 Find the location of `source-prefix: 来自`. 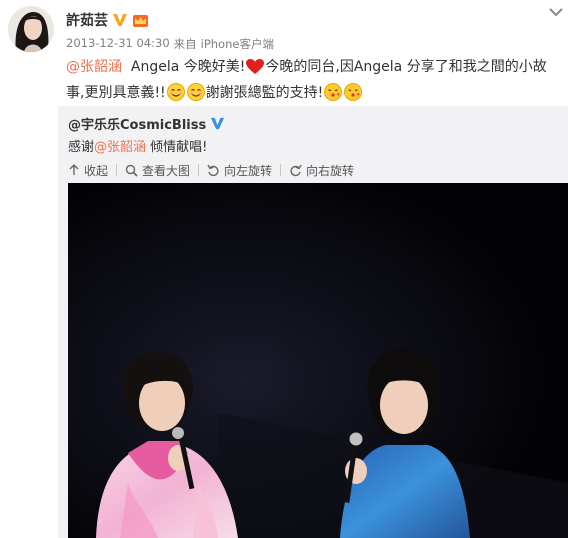

source-prefix: 来自 is located at coordinates (185, 44).